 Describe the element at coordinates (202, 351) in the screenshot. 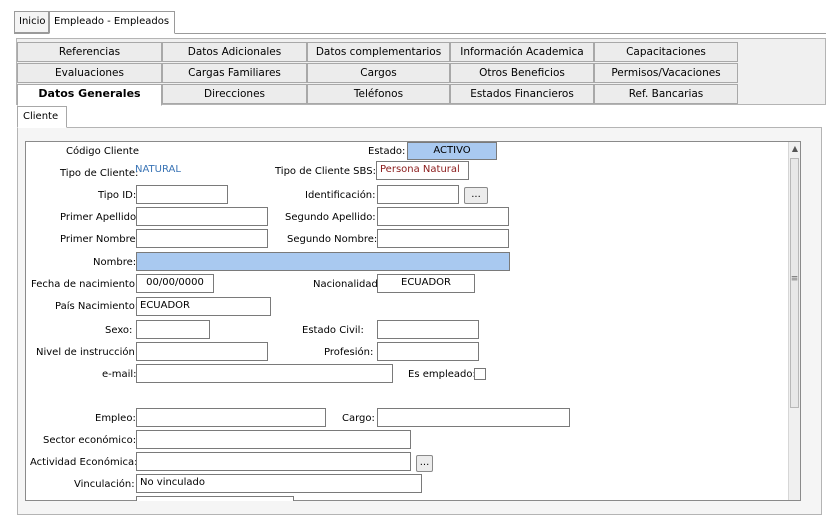

I see `nivel-instruccion-field` at that location.